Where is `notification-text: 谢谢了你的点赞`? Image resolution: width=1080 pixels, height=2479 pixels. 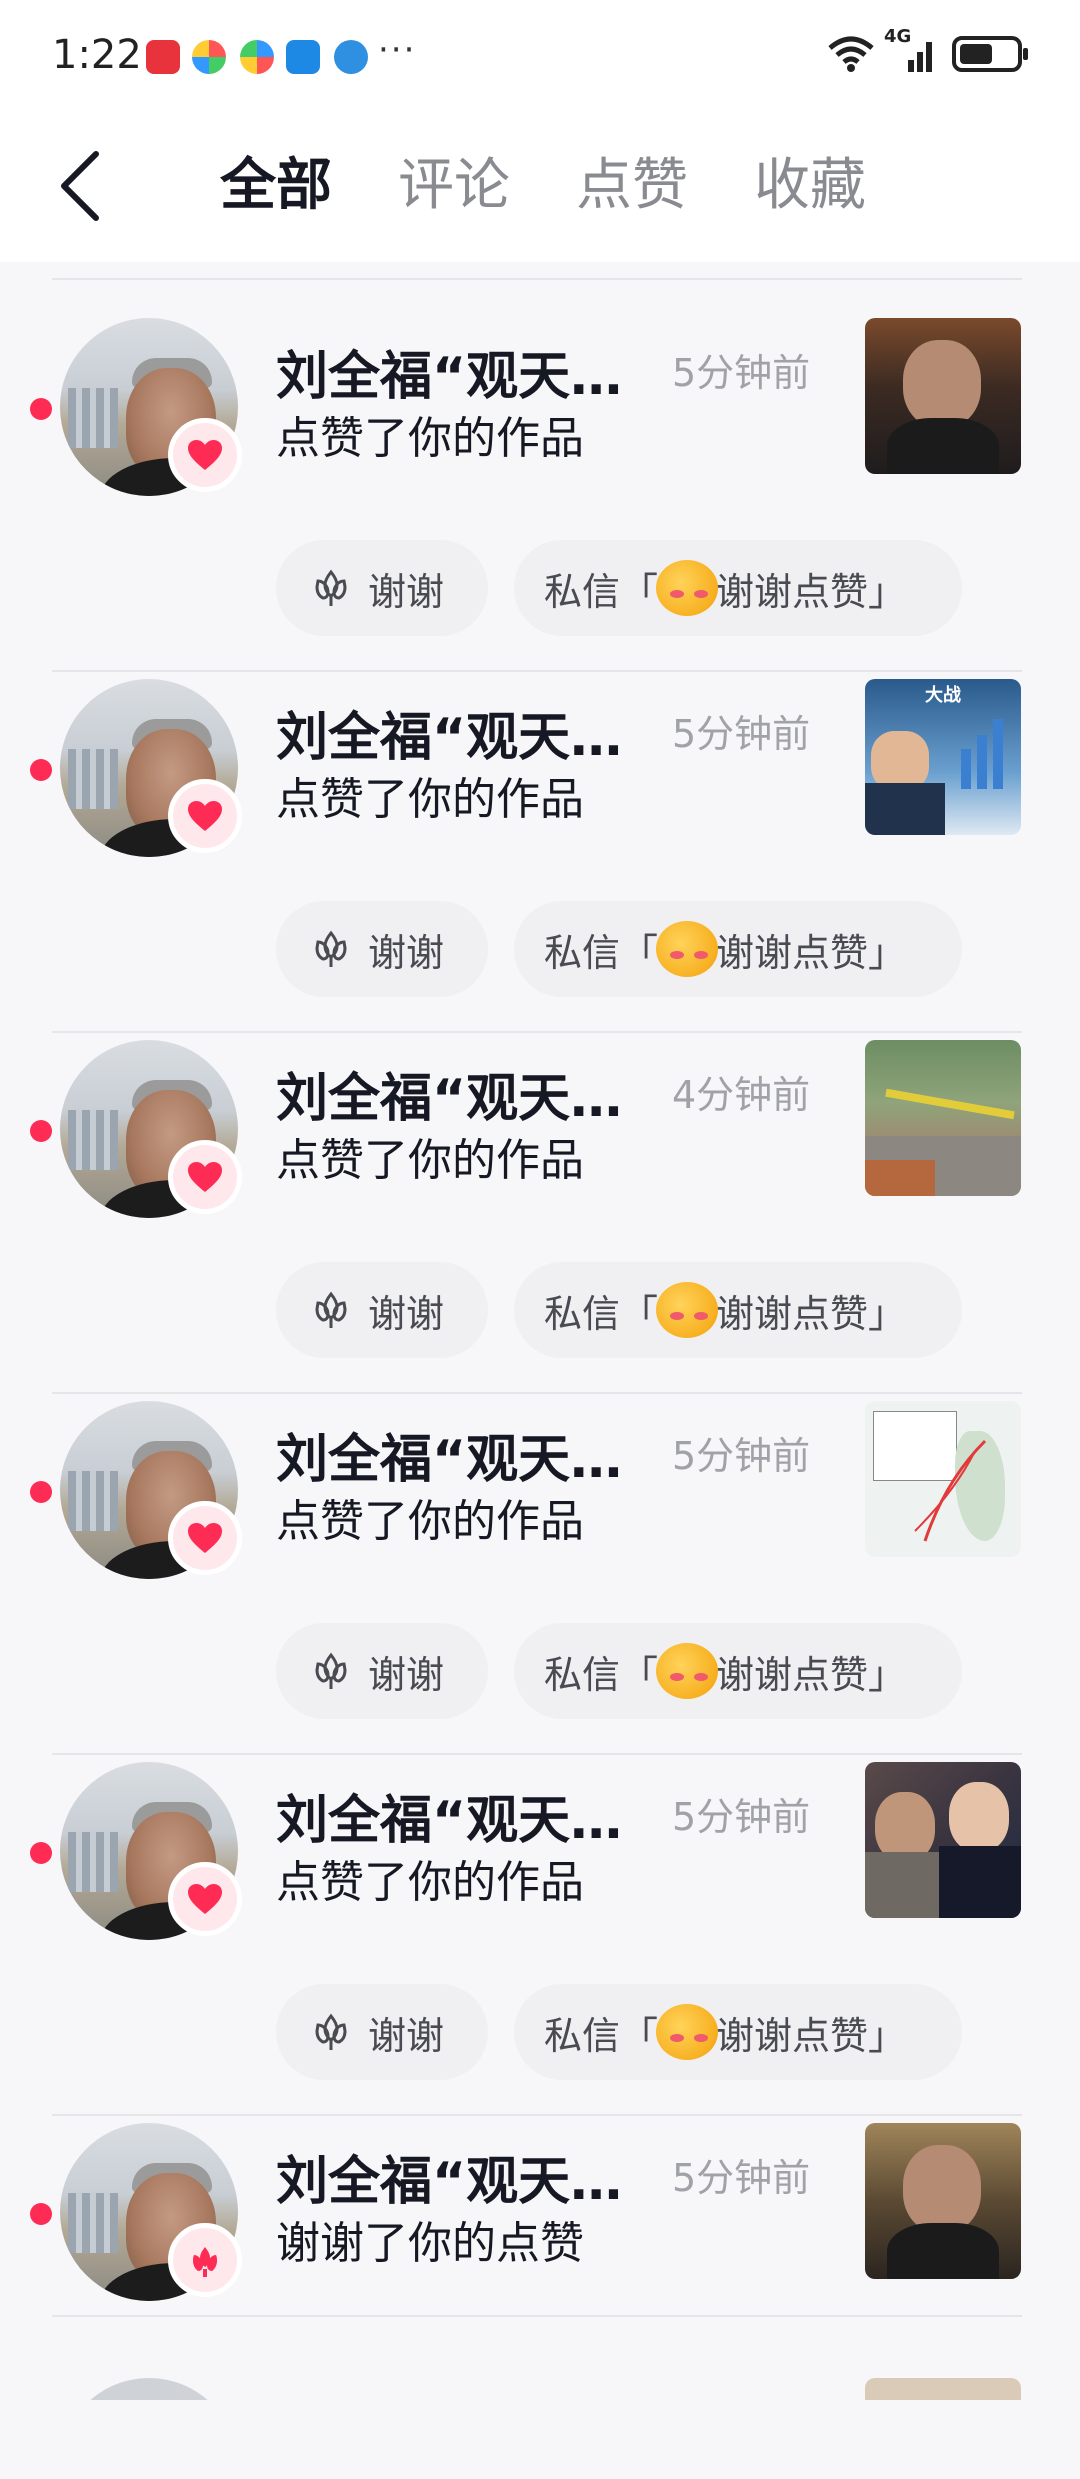
notification-text: 谢谢了你的点赞 is located at coordinates (430, 2243).